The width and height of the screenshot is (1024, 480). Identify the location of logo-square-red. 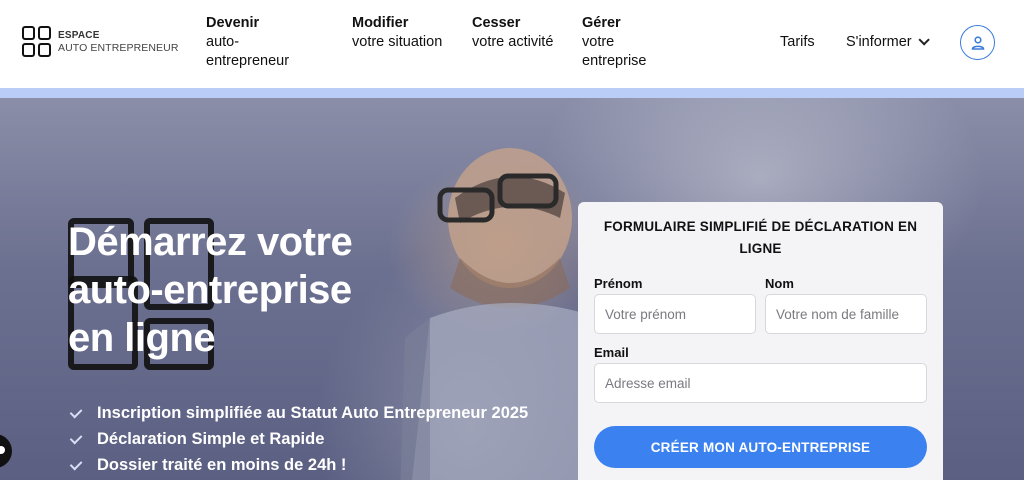
(28, 33).